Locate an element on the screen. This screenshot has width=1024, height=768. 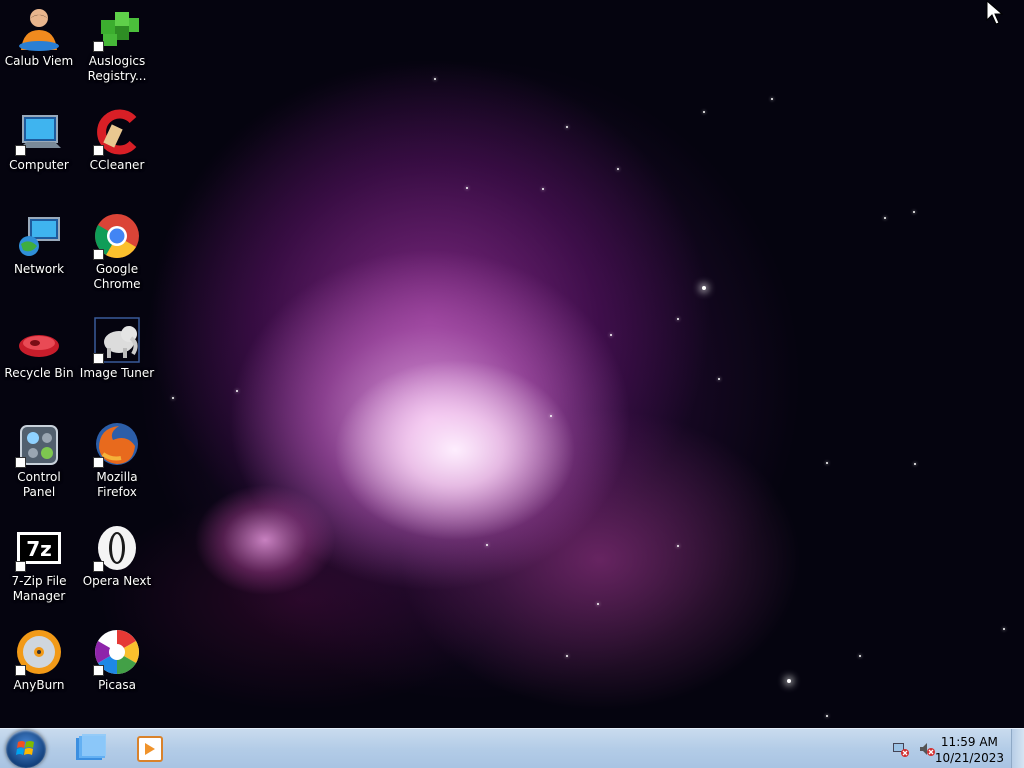
taskbar-file-explorer is located at coordinates (90, 749).